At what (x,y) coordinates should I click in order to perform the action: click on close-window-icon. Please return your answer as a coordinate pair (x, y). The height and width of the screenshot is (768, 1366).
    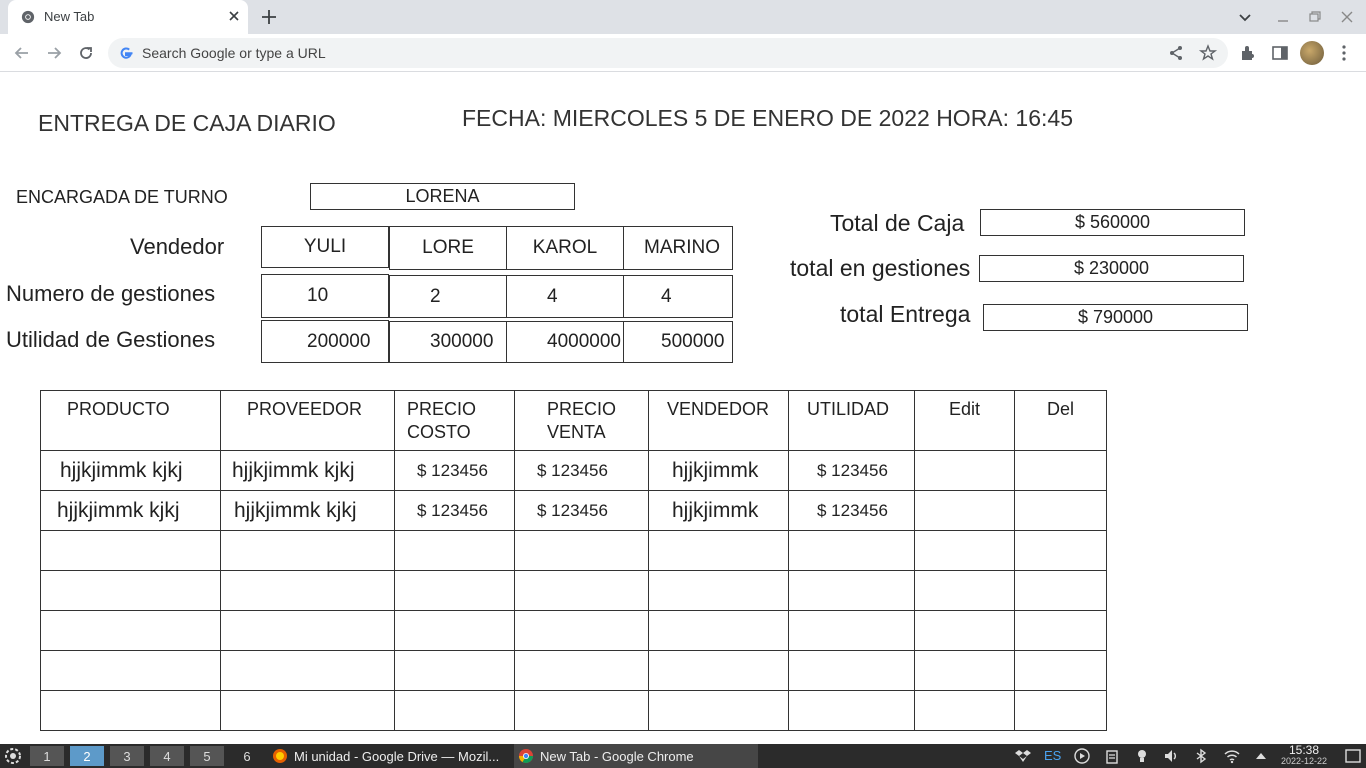
    Looking at the image, I should click on (1347, 17).